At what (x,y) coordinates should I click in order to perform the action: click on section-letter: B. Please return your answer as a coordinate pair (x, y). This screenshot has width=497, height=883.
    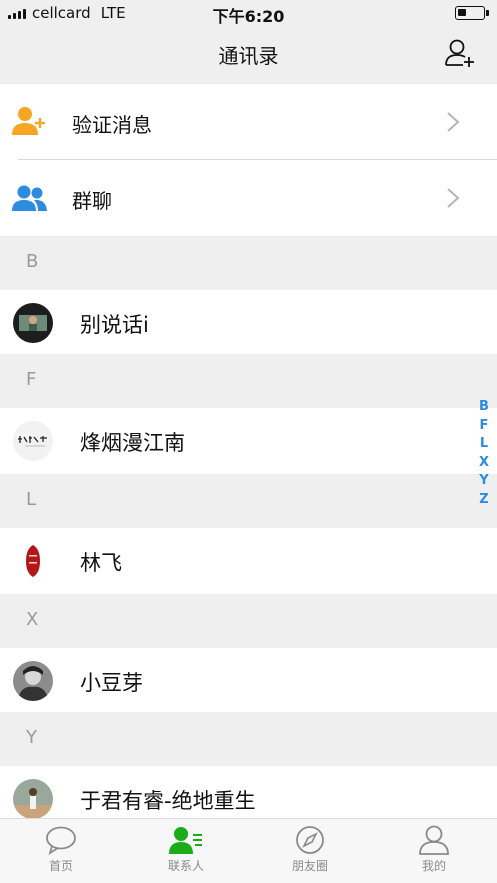
    Looking at the image, I should click on (32, 261).